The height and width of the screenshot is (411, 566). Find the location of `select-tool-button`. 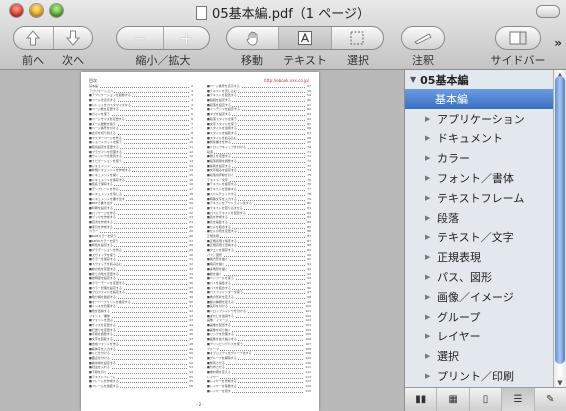

select-tool-button is located at coordinates (356, 38).